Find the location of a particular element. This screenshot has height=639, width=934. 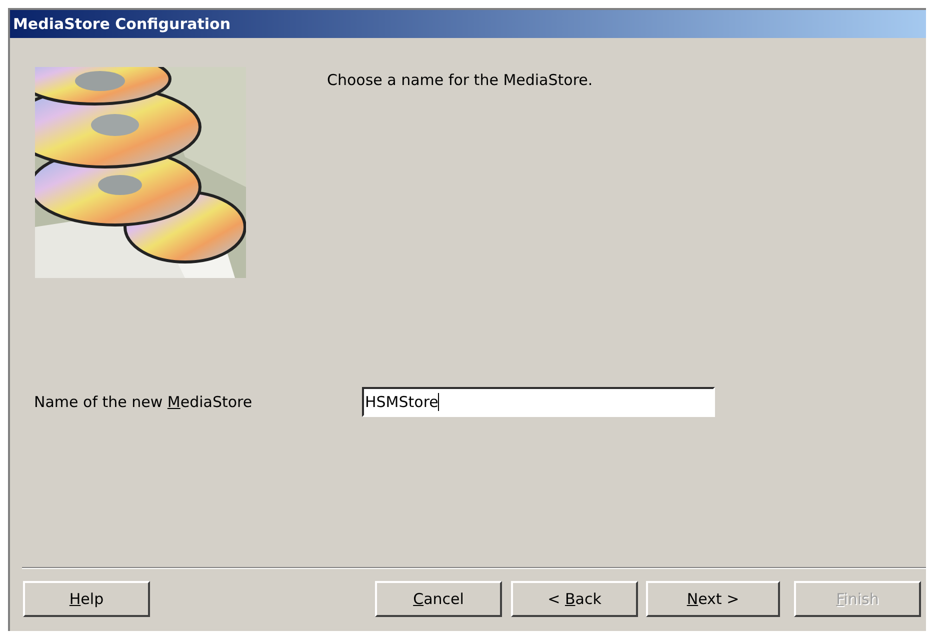

window-title: MediaStore Configuration is located at coordinates (122, 24).